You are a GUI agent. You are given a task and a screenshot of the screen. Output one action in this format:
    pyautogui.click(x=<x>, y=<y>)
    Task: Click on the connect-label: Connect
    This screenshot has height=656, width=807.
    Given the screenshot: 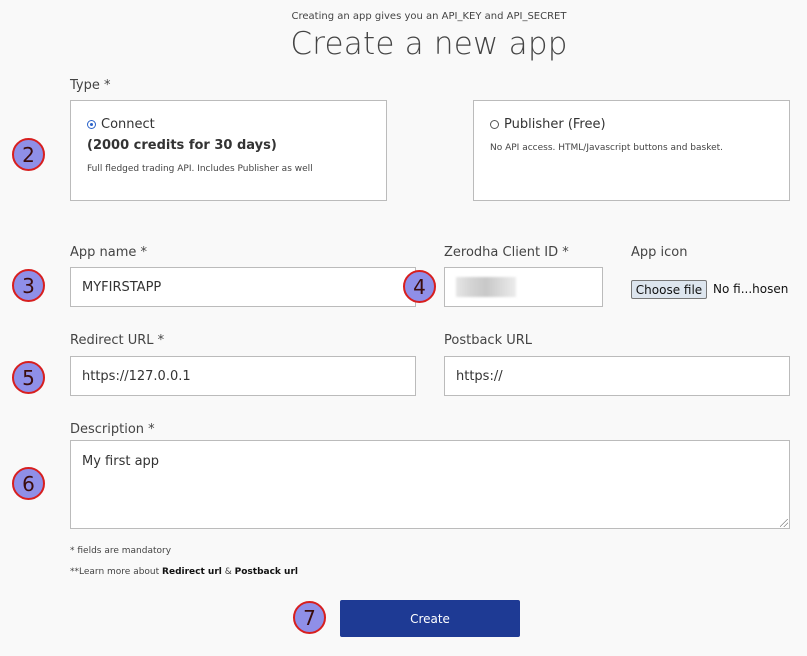 What is the action you would take?
    pyautogui.click(x=128, y=124)
    